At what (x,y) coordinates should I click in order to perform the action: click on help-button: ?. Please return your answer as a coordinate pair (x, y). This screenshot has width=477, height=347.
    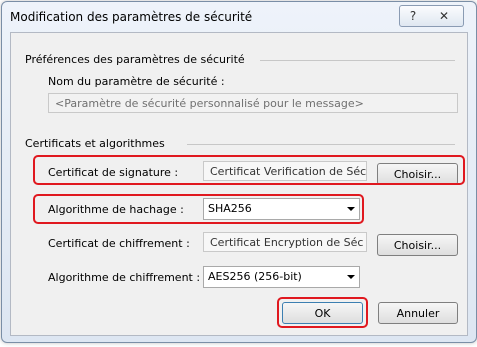
    Looking at the image, I should click on (413, 16).